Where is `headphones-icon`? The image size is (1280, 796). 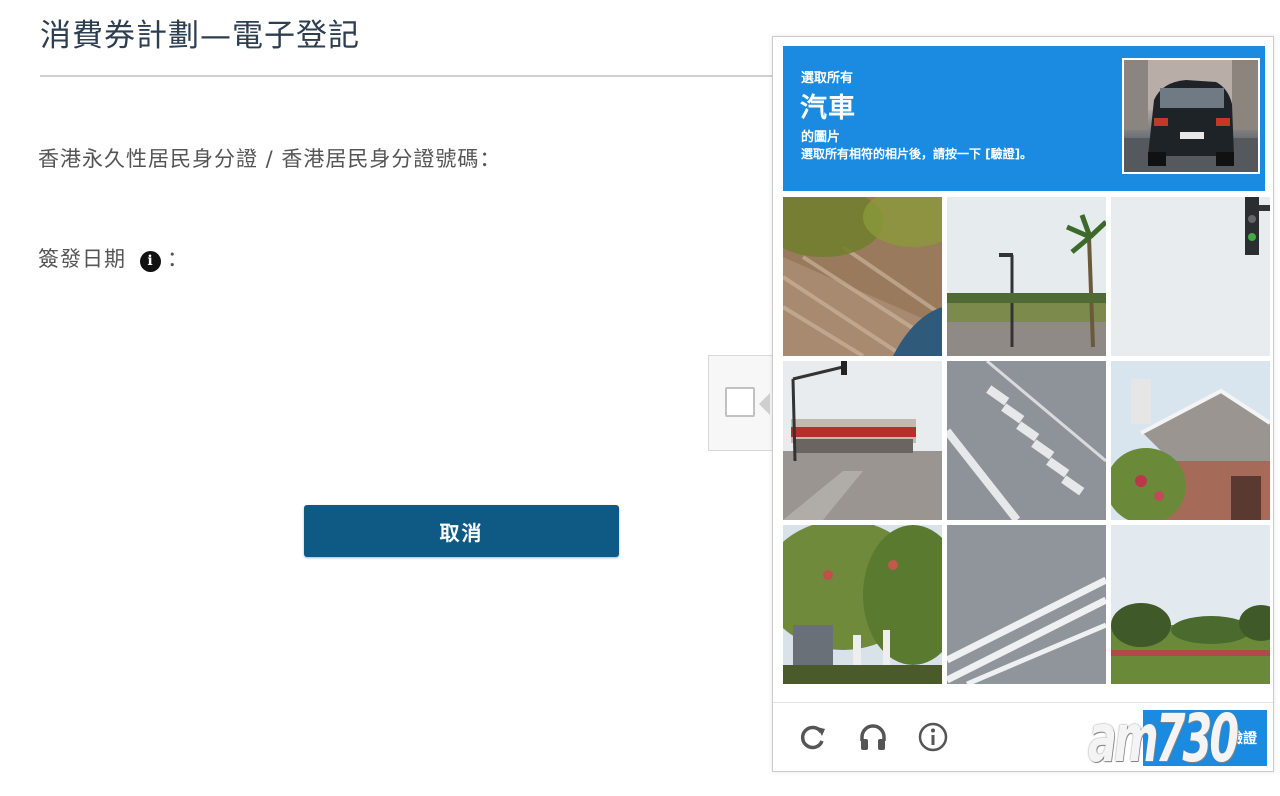 headphones-icon is located at coordinates (873, 737).